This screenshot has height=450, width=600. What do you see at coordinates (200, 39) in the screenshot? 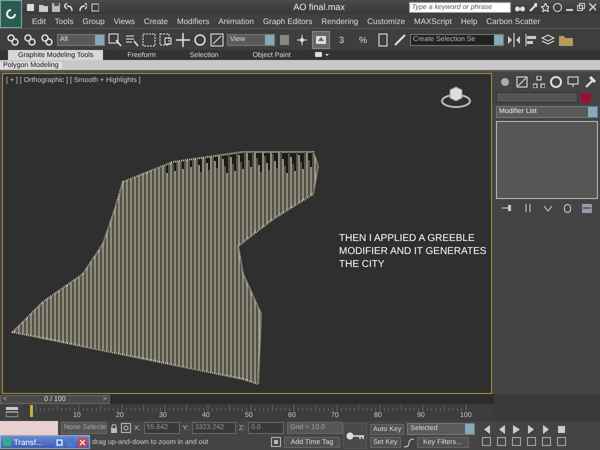
I see `rotate-icon` at bounding box center [200, 39].